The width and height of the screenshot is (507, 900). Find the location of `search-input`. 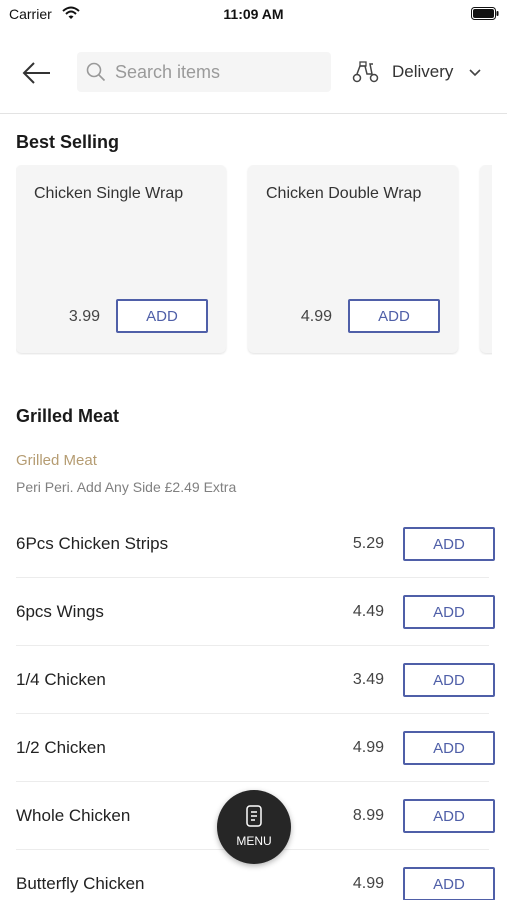

search-input is located at coordinates (220, 72).